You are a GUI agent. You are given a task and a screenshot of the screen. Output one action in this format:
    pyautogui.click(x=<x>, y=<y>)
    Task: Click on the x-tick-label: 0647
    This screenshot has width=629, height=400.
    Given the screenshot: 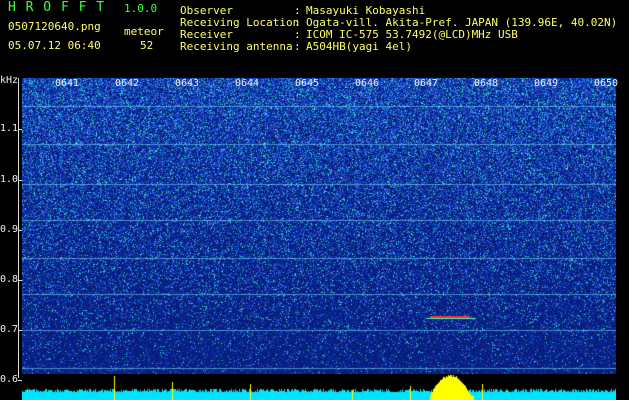 What is the action you would take?
    pyautogui.click(x=426, y=83)
    